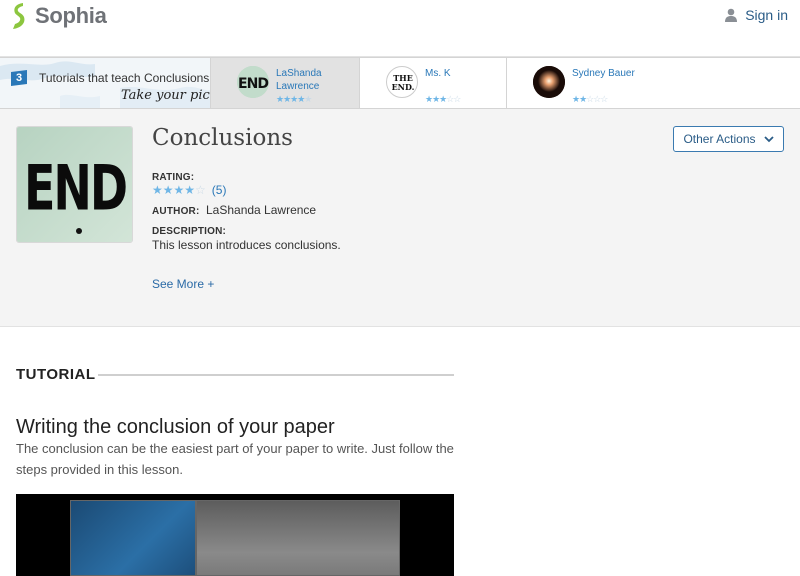 This screenshot has height=576, width=800. Describe the element at coordinates (183, 284) in the screenshot. I see `see-more-link: See More +` at that location.